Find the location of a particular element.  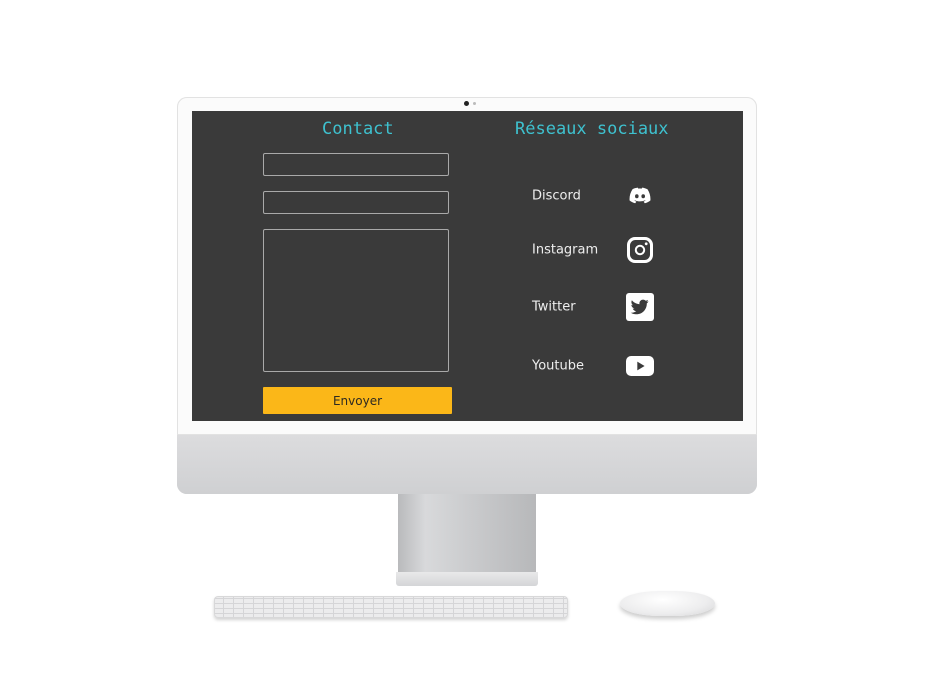

email-field is located at coordinates (356, 202).